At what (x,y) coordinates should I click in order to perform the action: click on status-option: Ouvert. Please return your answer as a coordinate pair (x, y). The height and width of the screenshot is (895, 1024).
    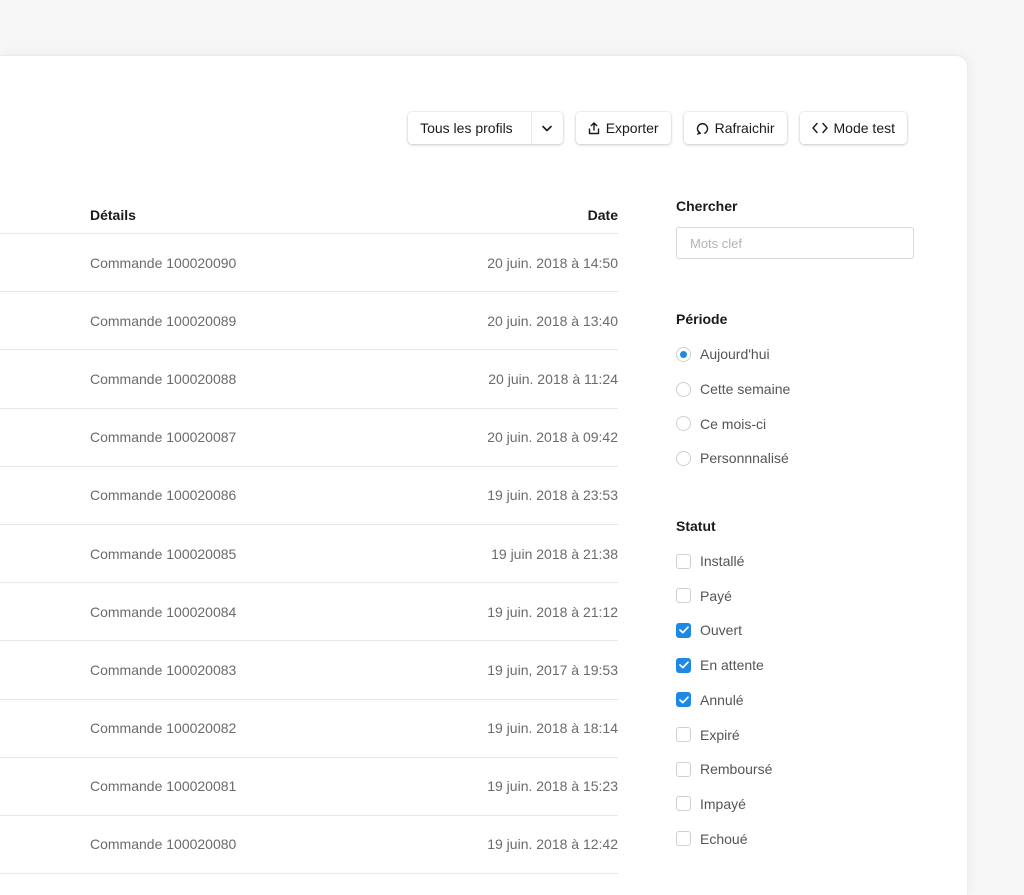
    Looking at the image, I should click on (795, 630).